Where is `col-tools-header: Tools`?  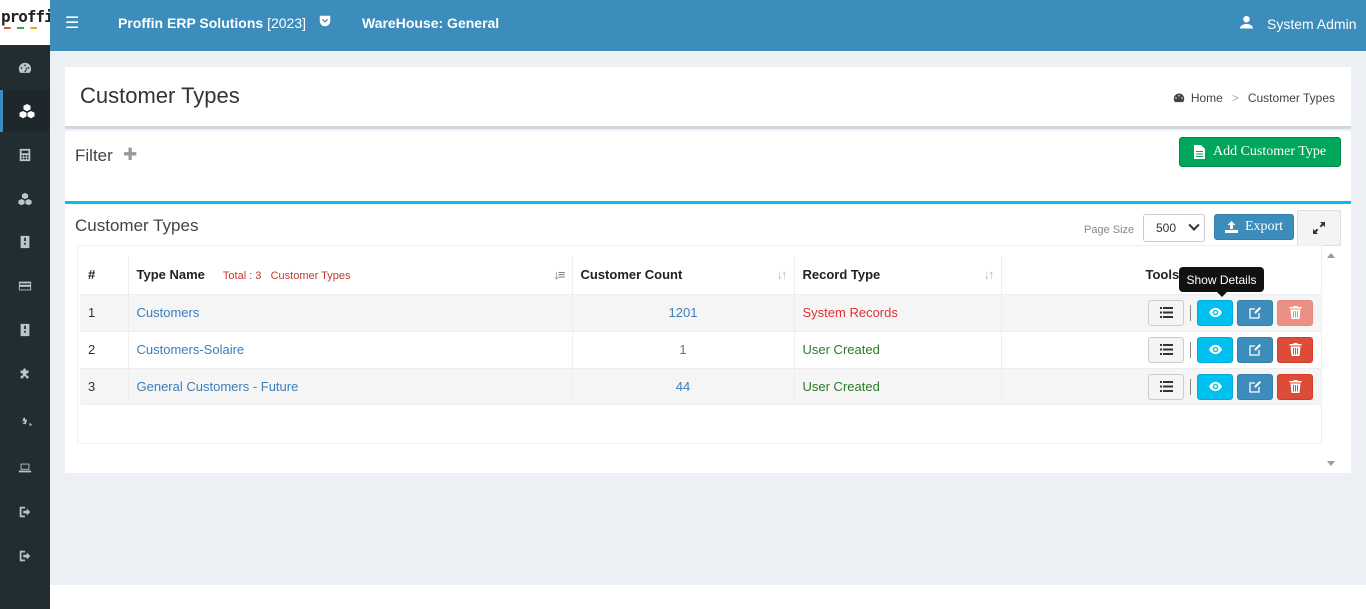 col-tools-header: Tools is located at coordinates (1162, 275).